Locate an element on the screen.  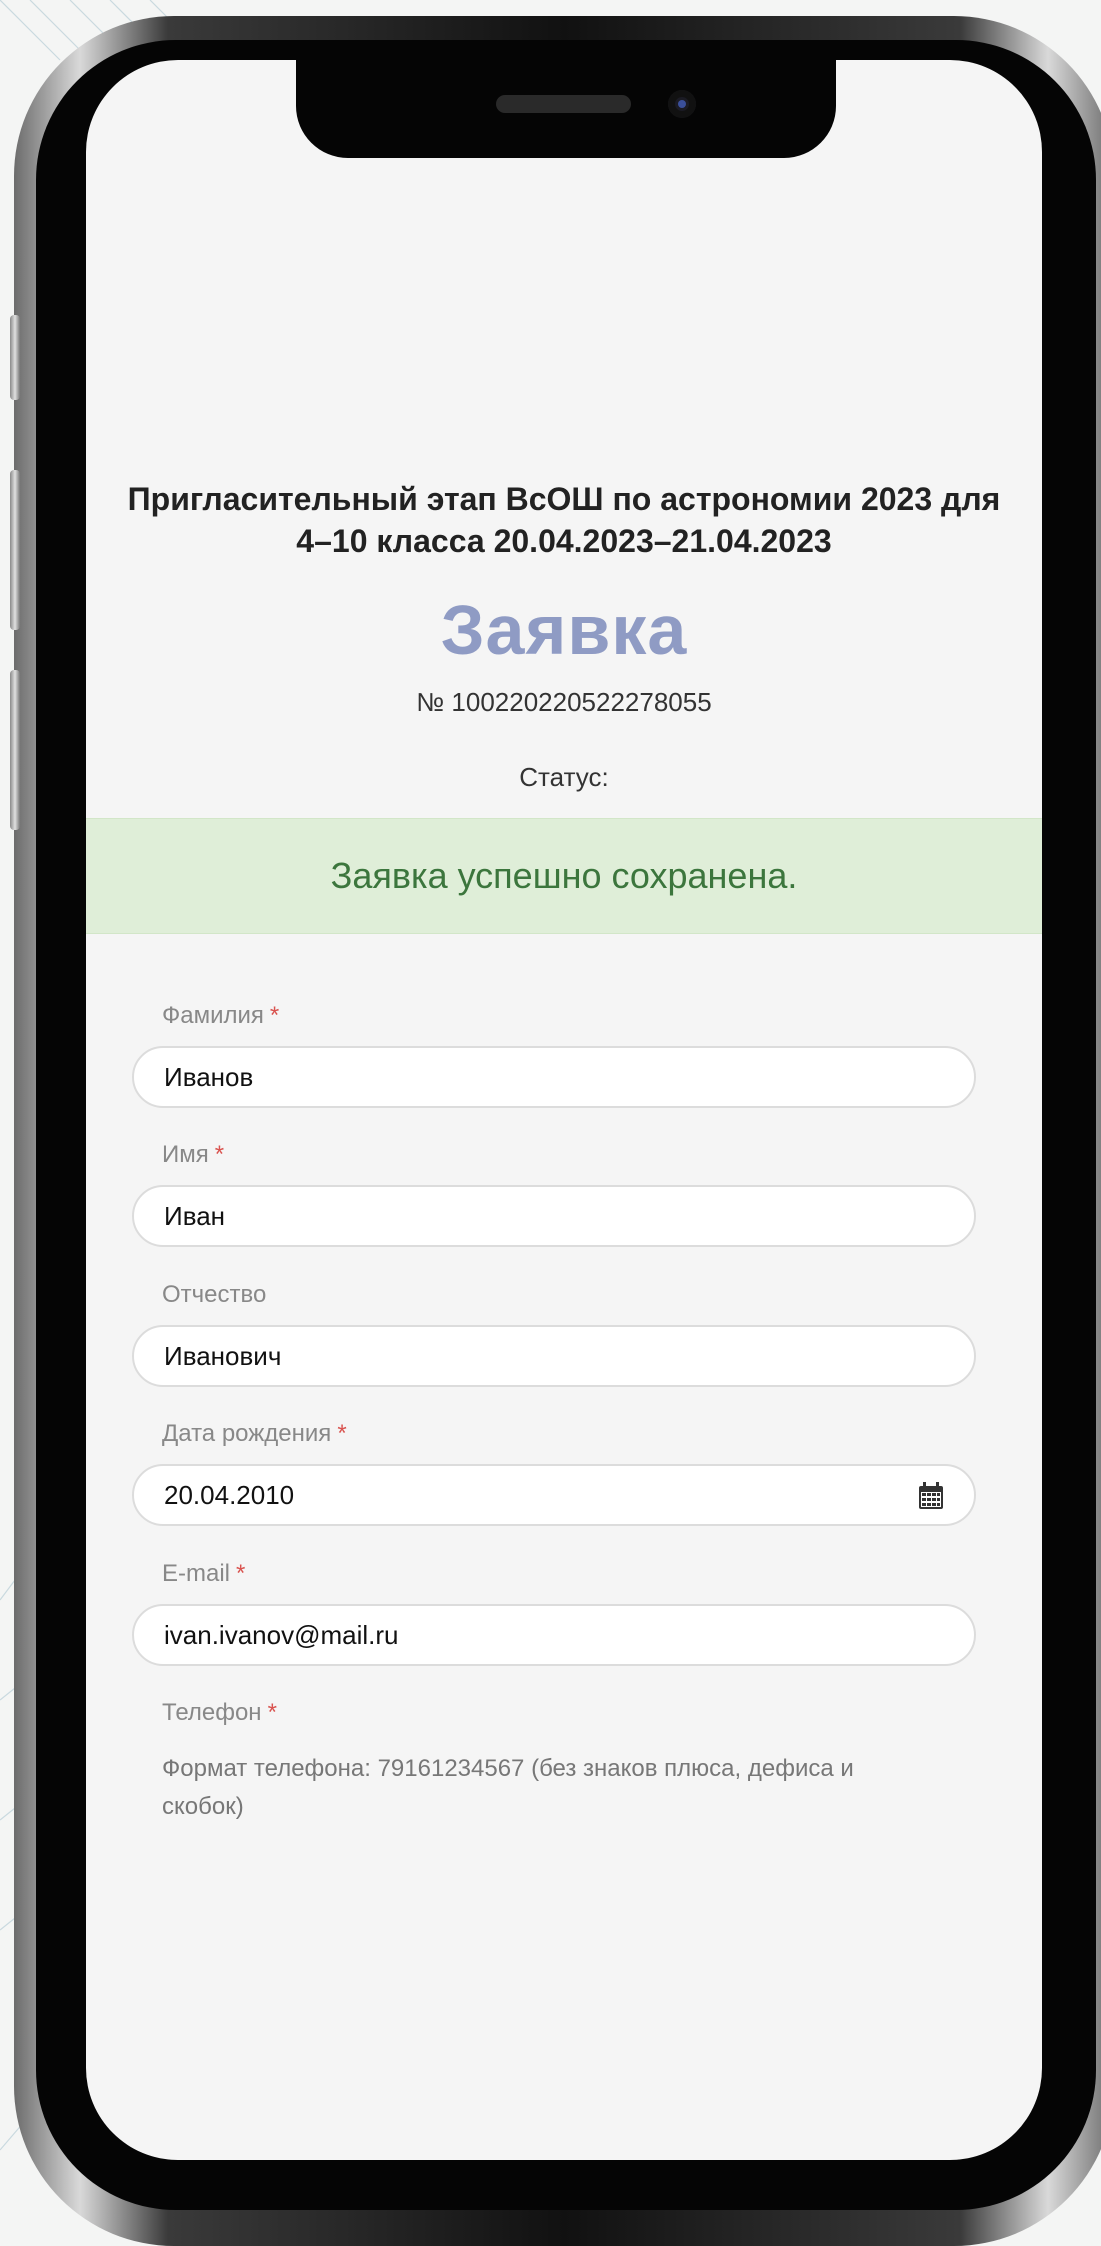
last-name-label: Фамилия * is located at coordinates (220, 1016).